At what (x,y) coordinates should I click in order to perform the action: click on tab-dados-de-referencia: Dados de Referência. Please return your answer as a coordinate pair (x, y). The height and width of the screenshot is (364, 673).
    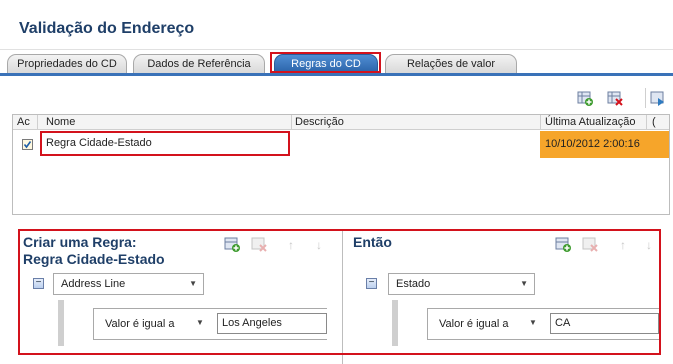
    Looking at the image, I should click on (199, 63).